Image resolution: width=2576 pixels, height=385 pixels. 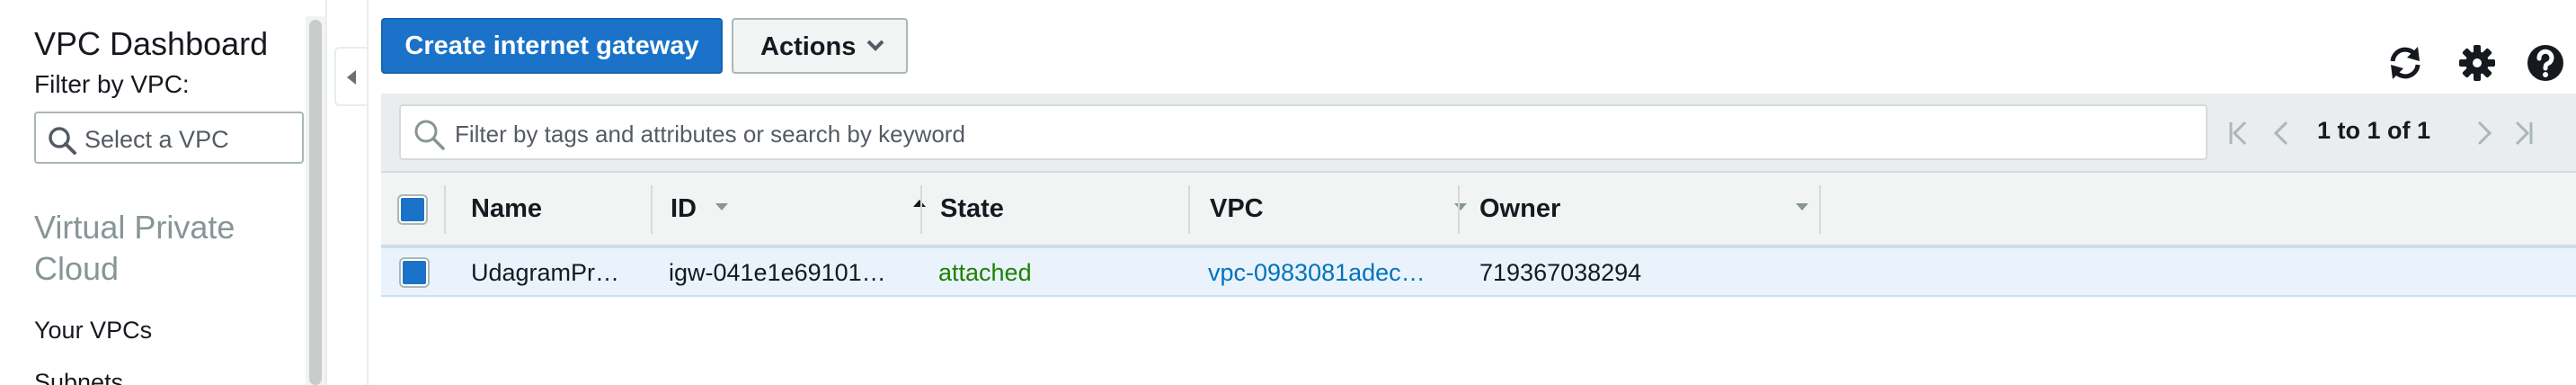 I want to click on vpc-select-placeholder: Select a VPC, so click(x=156, y=139).